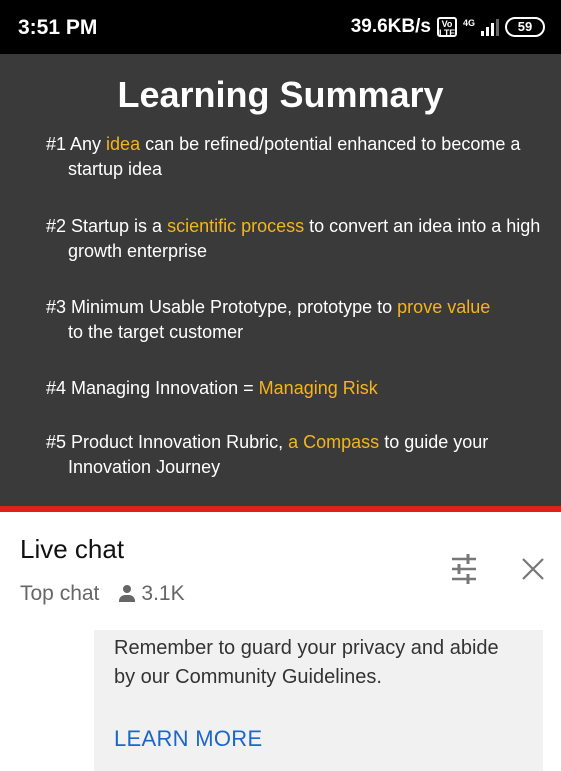 Image resolution: width=561 pixels, height=771 pixels. I want to click on live-chat-title: Live chat, so click(72, 549).